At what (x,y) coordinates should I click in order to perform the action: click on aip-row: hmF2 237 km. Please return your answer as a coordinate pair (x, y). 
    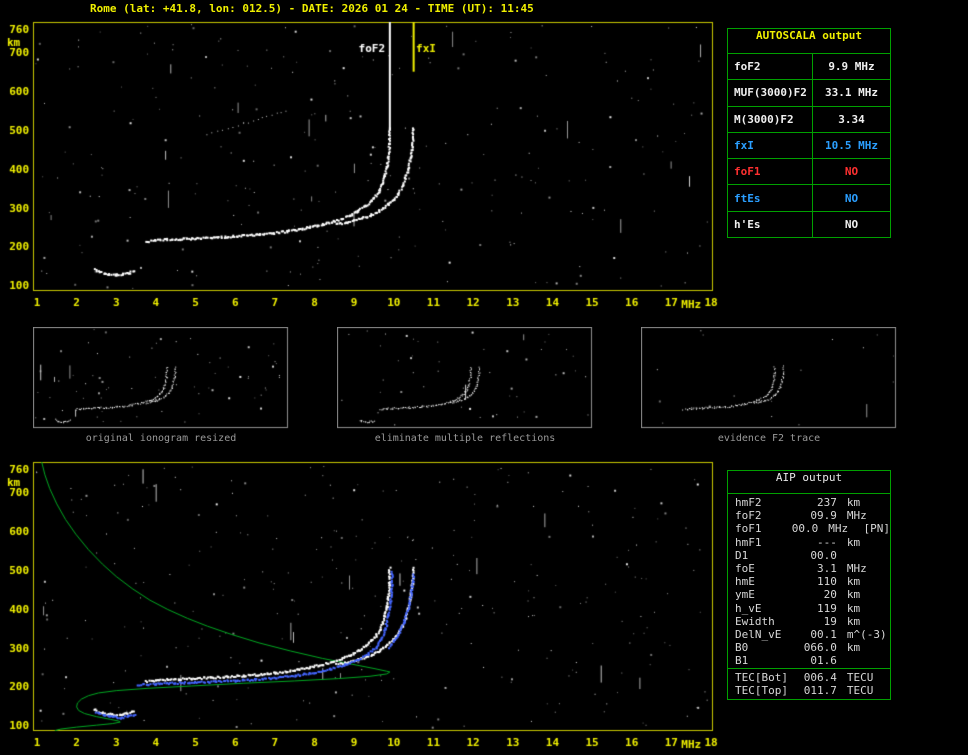
    Looking at the image, I should click on (812, 502).